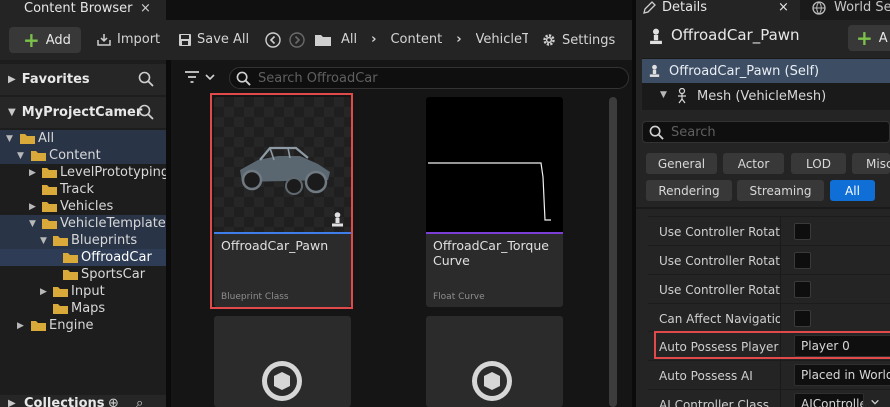 This screenshot has height=407, width=890. I want to click on tree-item-label: Blueprints, so click(104, 240).